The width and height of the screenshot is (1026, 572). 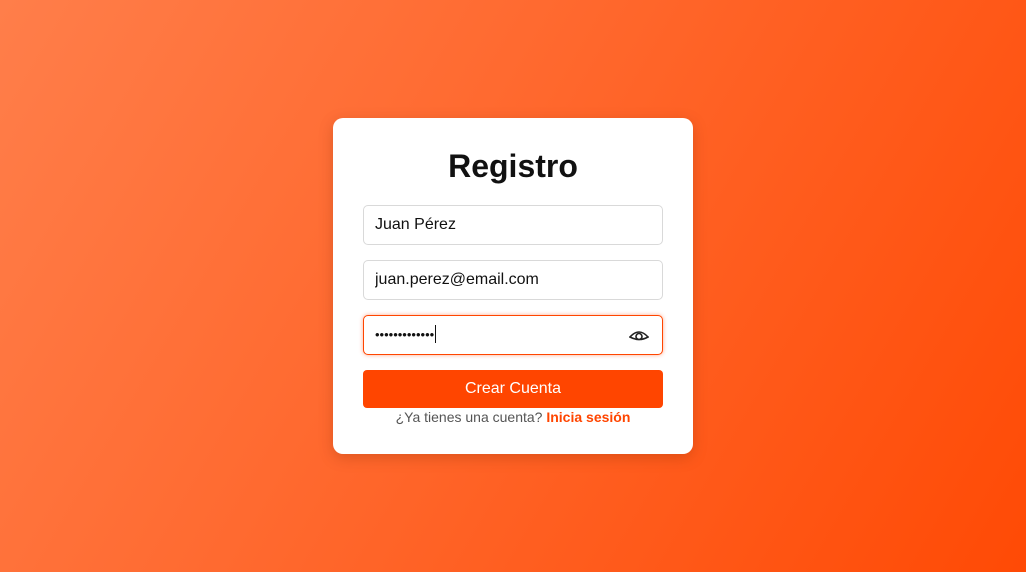 What do you see at coordinates (513, 389) in the screenshot?
I see `create-account-button: Crear Cuenta` at bounding box center [513, 389].